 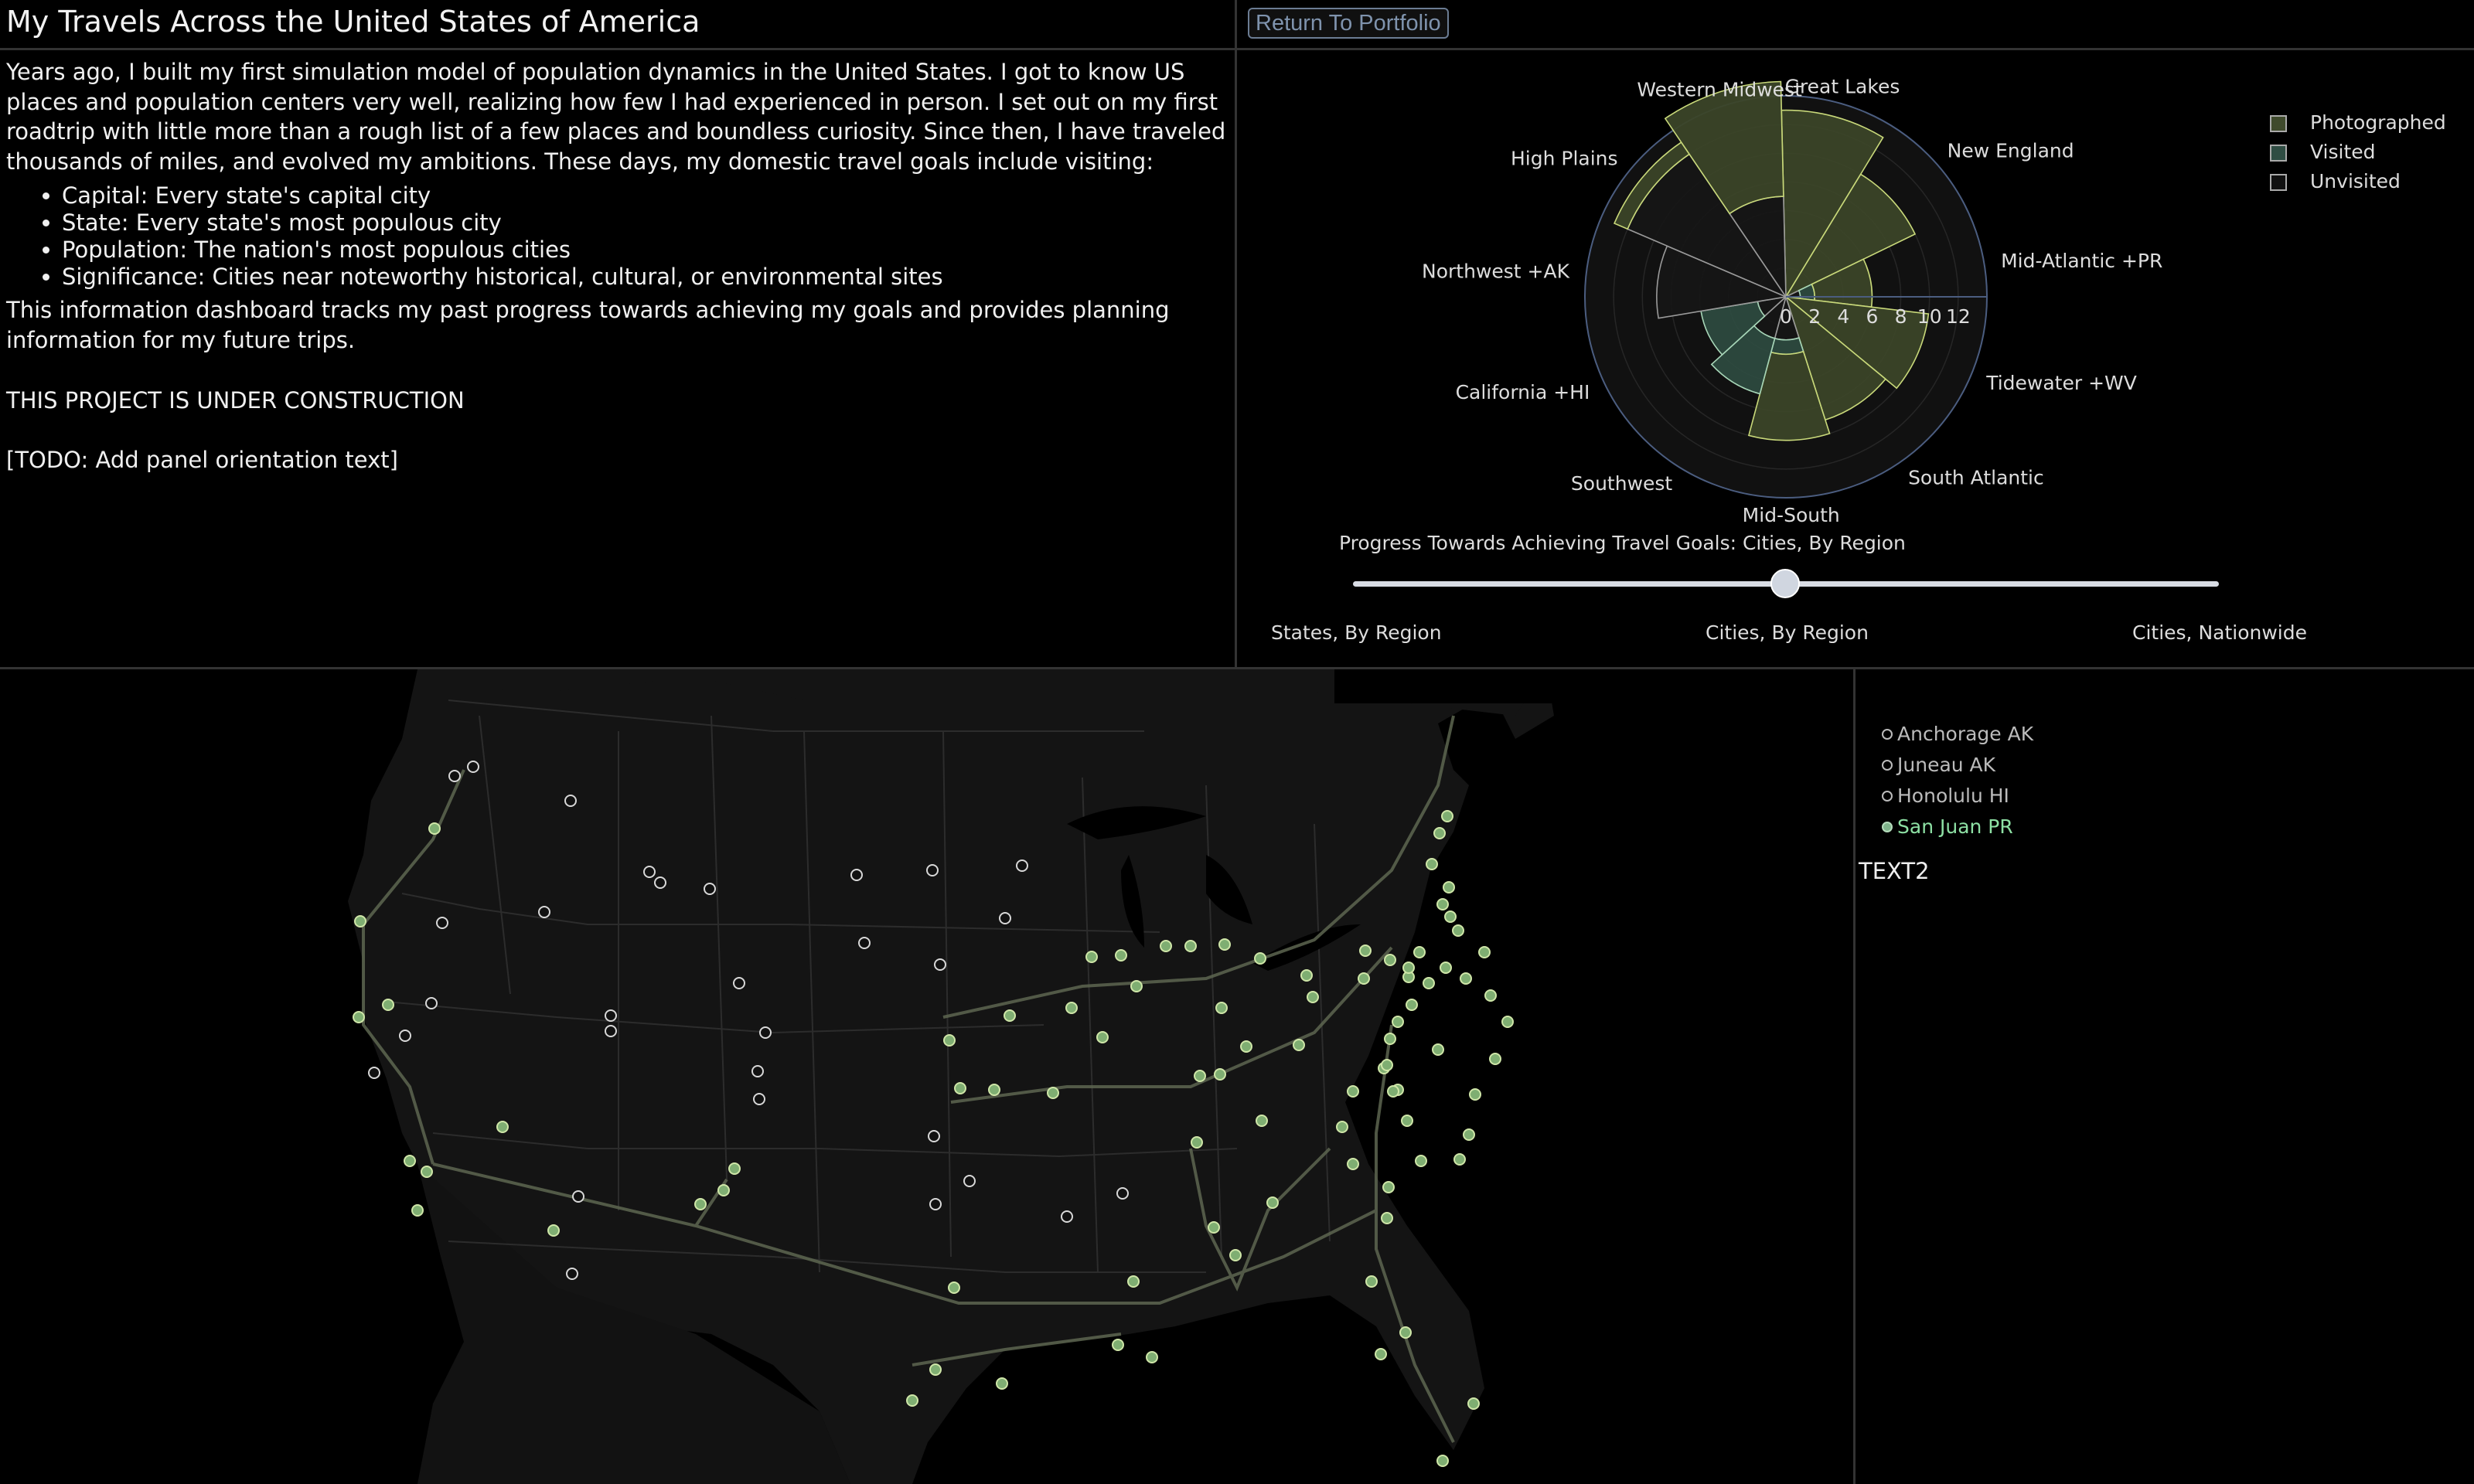 I want to click on city-item-juneau: Juneau AK, so click(x=1957, y=765).